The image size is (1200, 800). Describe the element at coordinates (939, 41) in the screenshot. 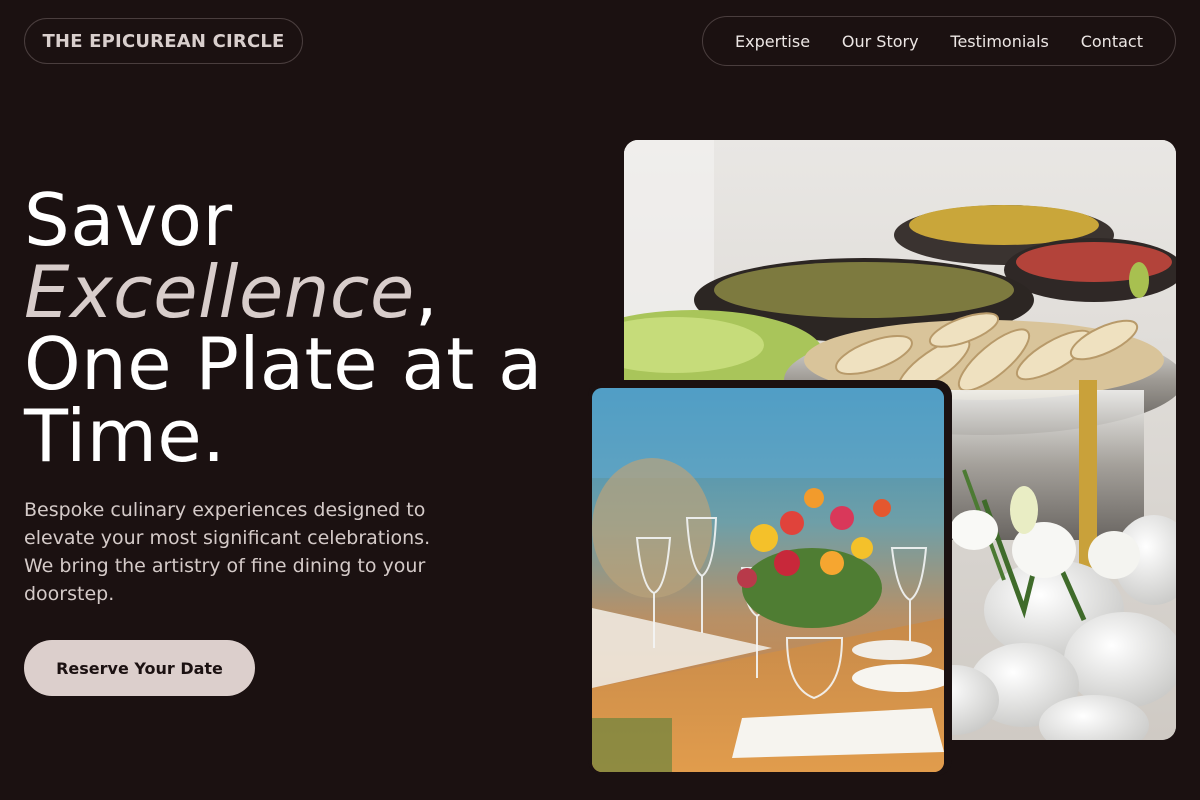

I see `main-nav: Expertise Our Story Testimonials Contact` at that location.